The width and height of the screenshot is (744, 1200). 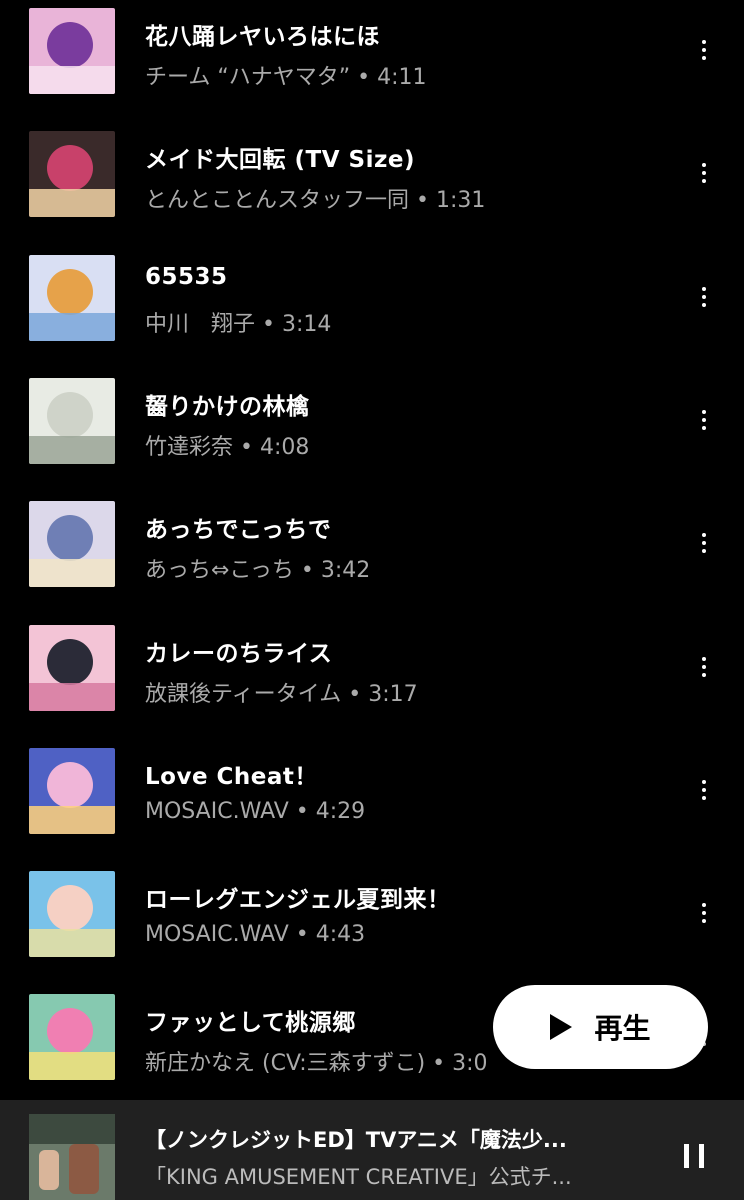 What do you see at coordinates (258, 571) in the screenshot?
I see `track-subtitle: あっち⇔こっち • 3:42` at bounding box center [258, 571].